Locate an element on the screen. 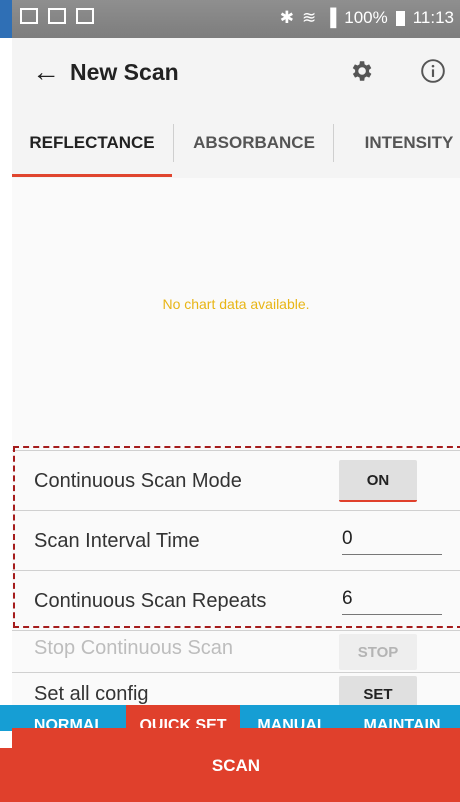  info-icon is located at coordinates (433, 71).